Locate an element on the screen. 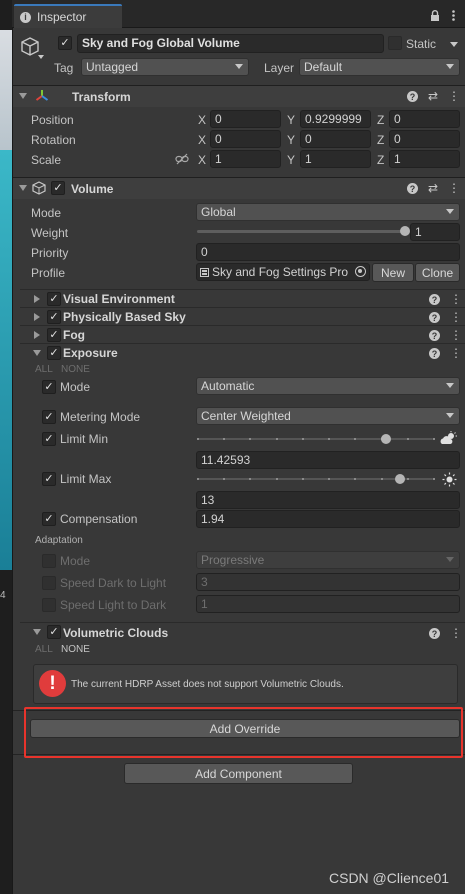 This screenshot has width=465, height=894. limit-min-override: ✓ is located at coordinates (49, 439).